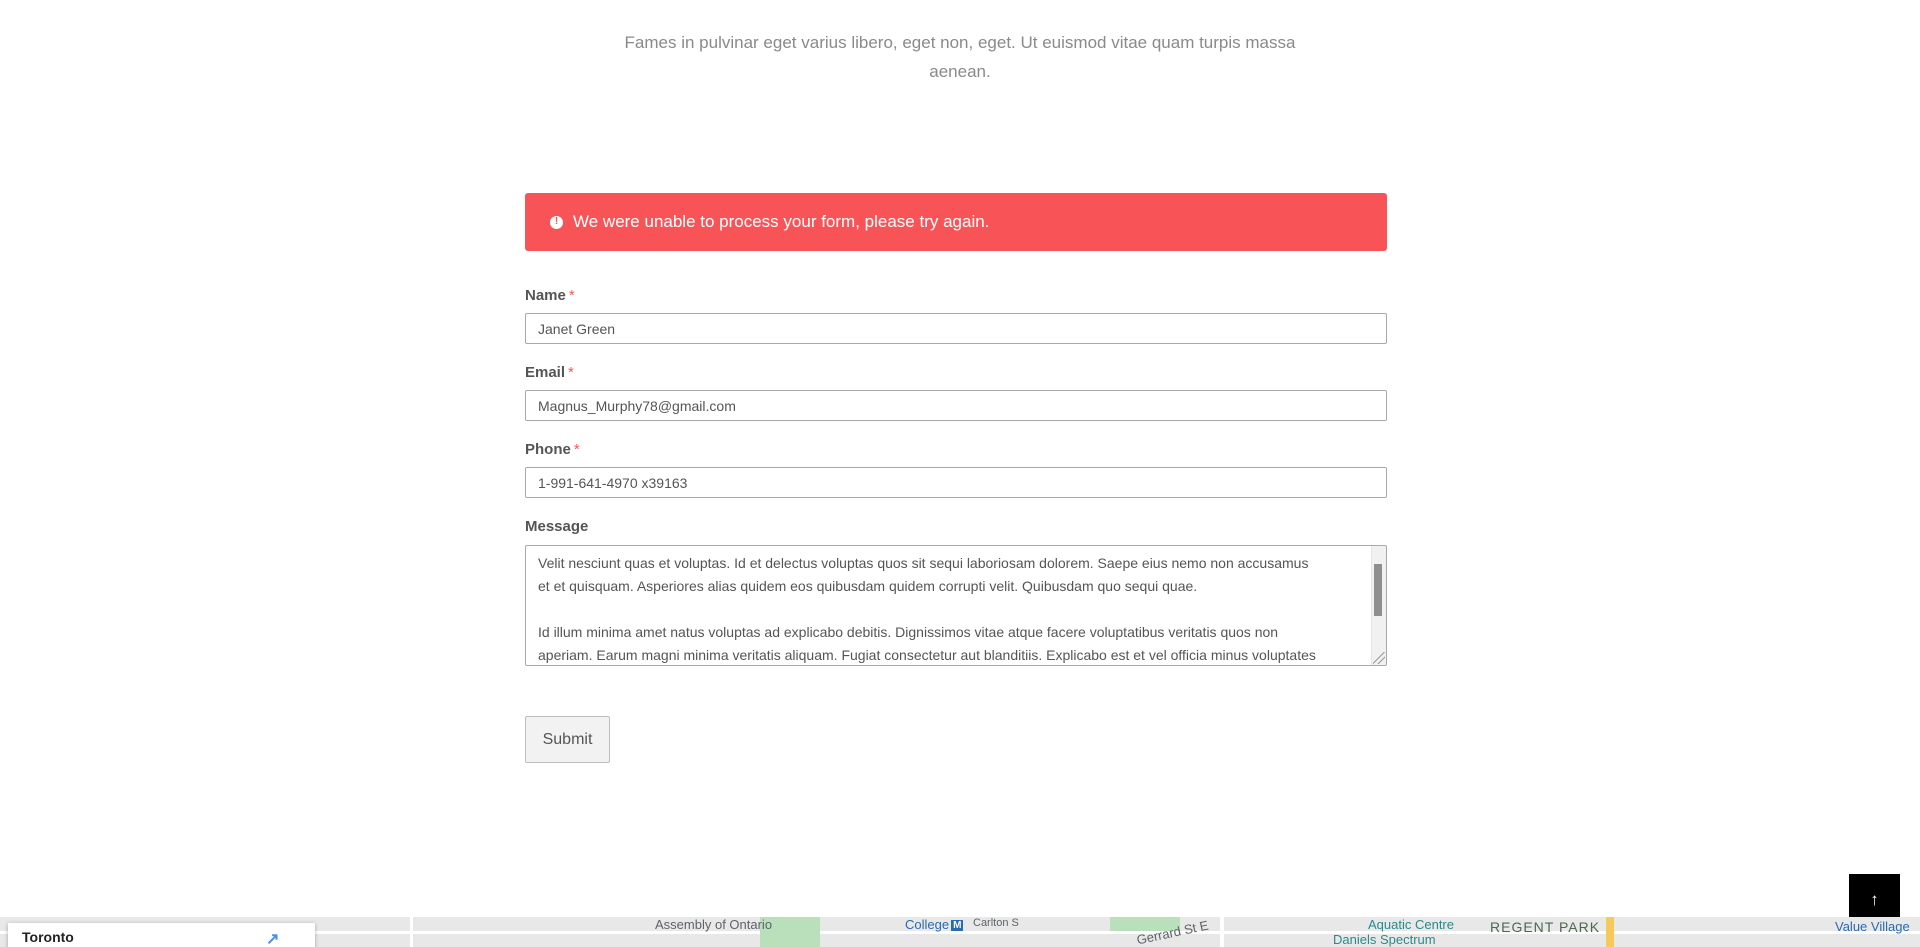  Describe the element at coordinates (956, 405) in the screenshot. I see `email-input` at that location.